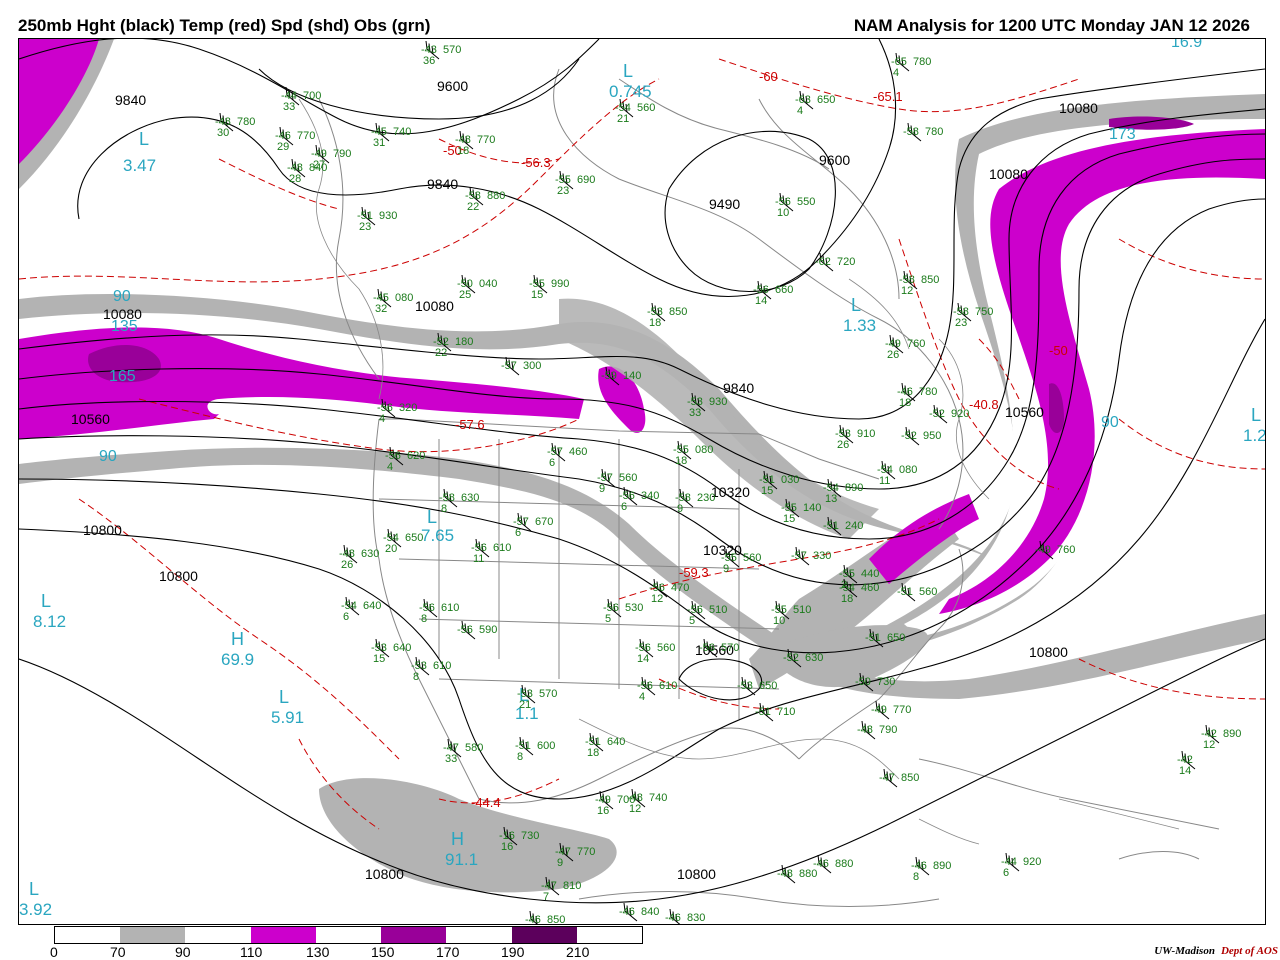 Image resolution: width=1280 pixels, height=960 pixels. I want to click on credit-dept: Dept of AOS, so click(1249, 951).